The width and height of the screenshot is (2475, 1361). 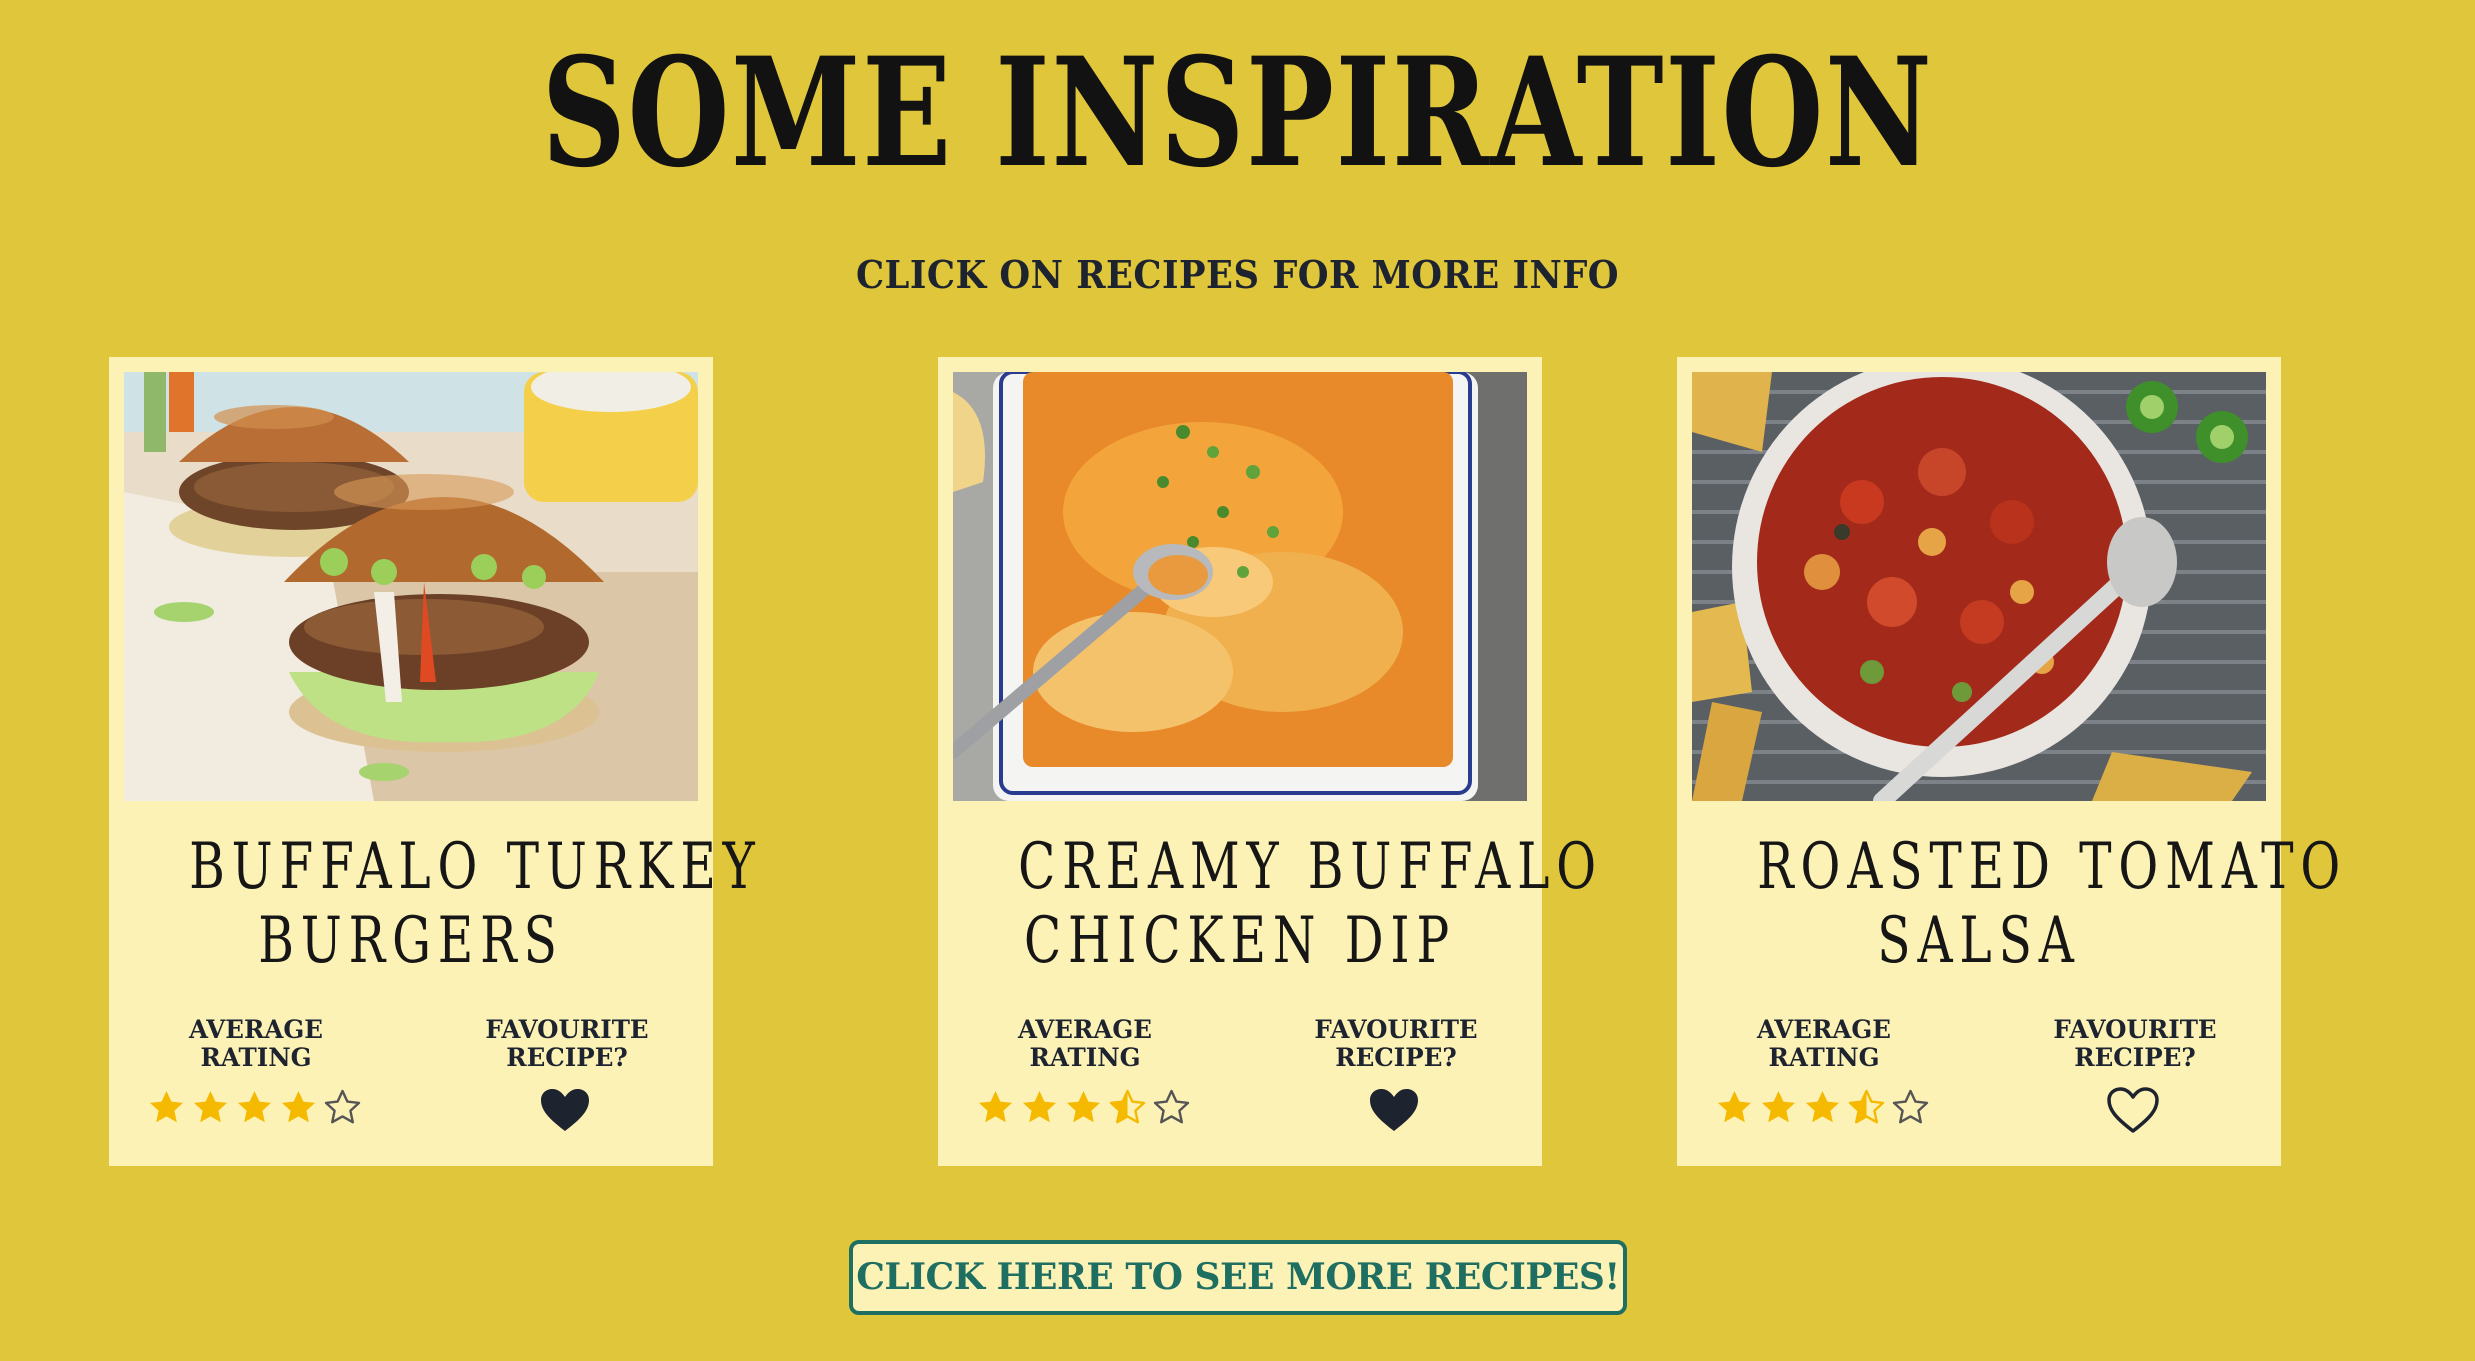 I want to click on recipe-title: CREAMY BUFFALO CHICKEN DIP, so click(x=1310, y=904).